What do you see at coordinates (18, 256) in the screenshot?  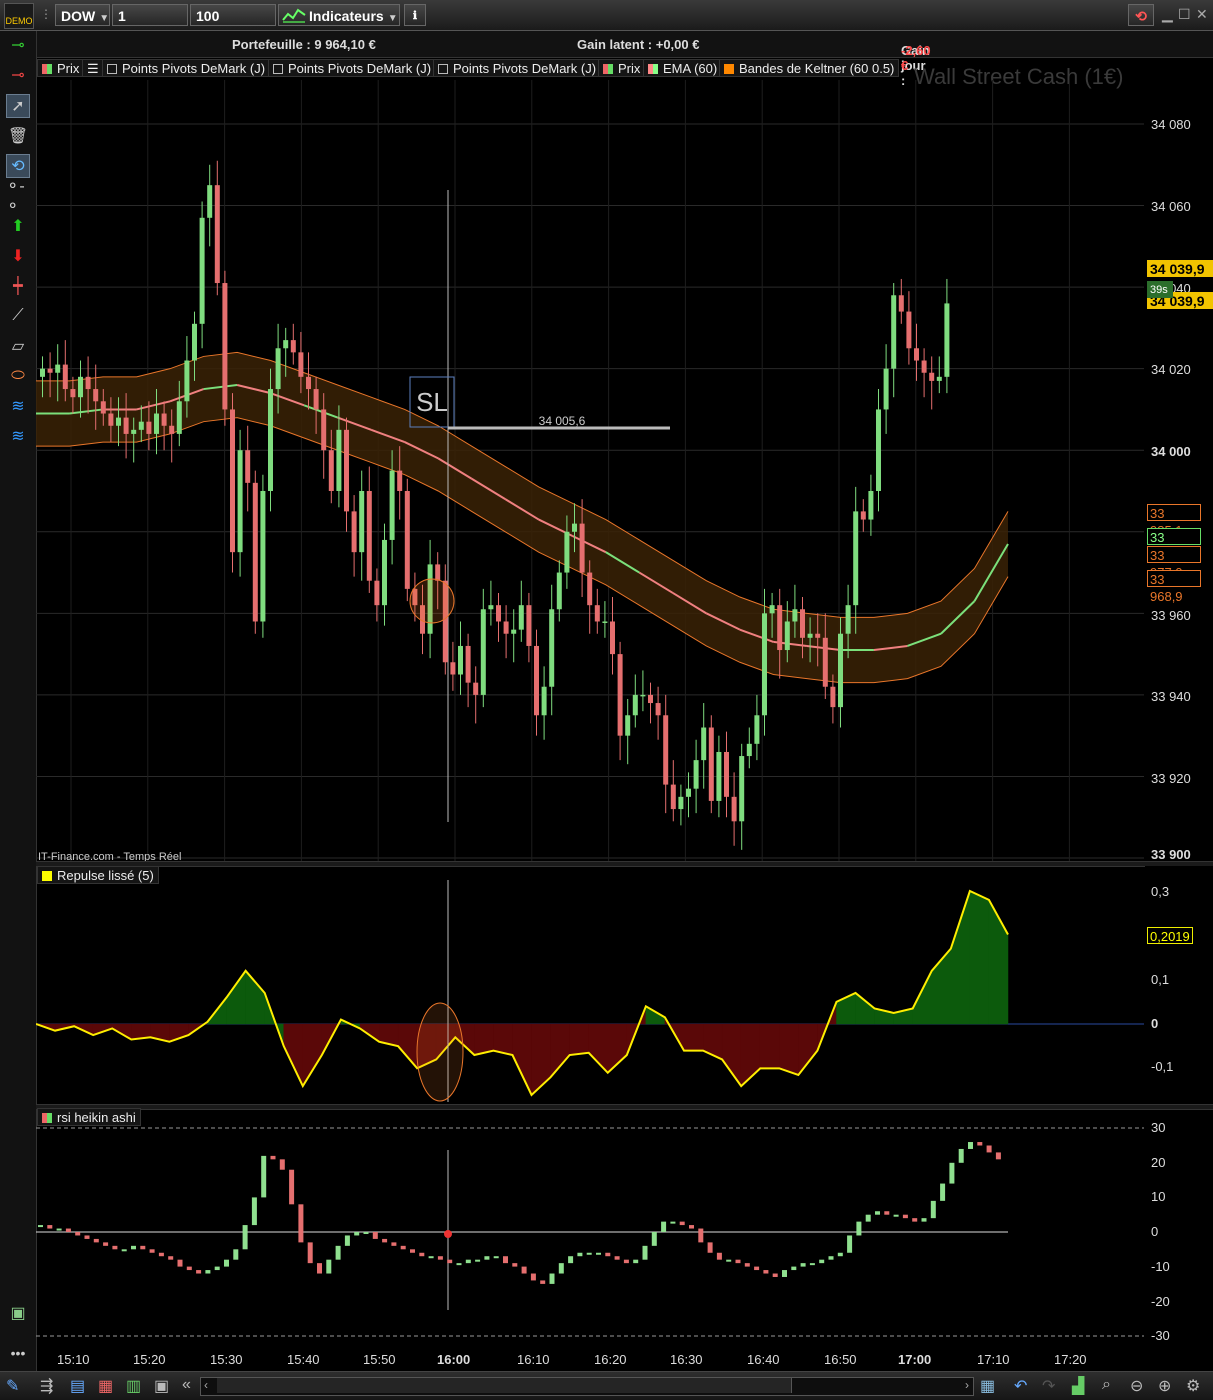 I see `sell-arrow-icon: ⬇` at bounding box center [18, 256].